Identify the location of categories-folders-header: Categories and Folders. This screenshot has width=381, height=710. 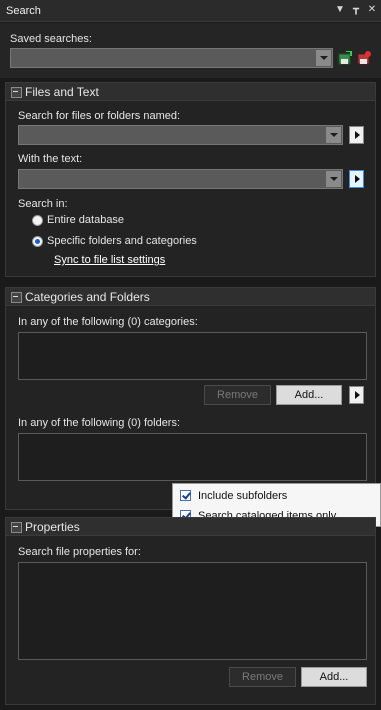
(190, 297).